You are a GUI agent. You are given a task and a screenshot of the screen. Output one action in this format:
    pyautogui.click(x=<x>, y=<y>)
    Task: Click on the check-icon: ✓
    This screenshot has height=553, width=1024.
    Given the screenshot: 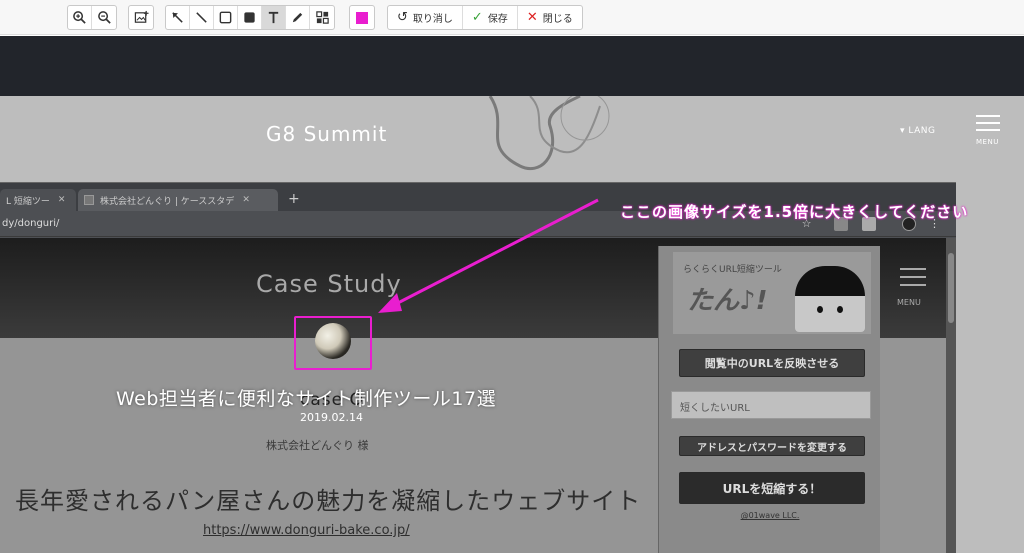 What is the action you would take?
    pyautogui.click(x=477, y=17)
    